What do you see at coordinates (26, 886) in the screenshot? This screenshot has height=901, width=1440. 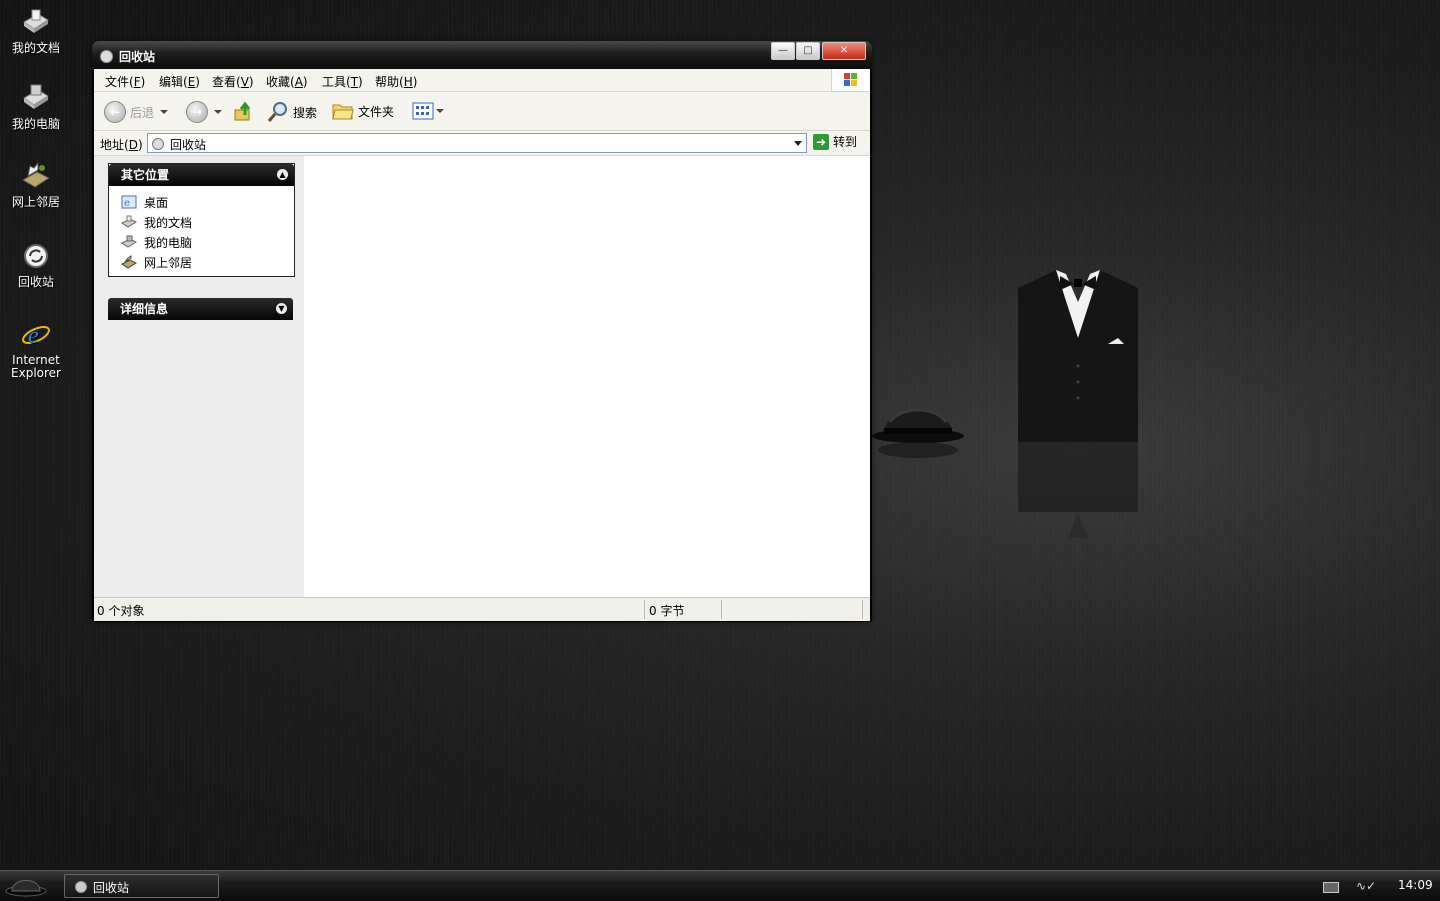 I see `start-button` at bounding box center [26, 886].